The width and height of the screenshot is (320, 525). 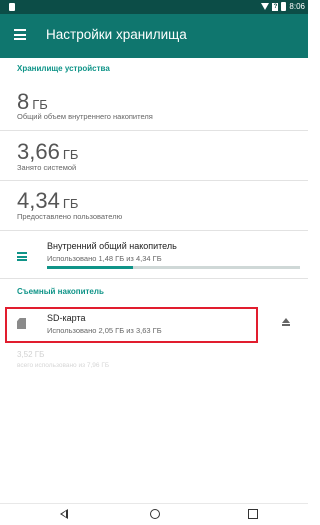 What do you see at coordinates (38, 151) in the screenshot?
I see `system-storage-number: 3,66` at bounding box center [38, 151].